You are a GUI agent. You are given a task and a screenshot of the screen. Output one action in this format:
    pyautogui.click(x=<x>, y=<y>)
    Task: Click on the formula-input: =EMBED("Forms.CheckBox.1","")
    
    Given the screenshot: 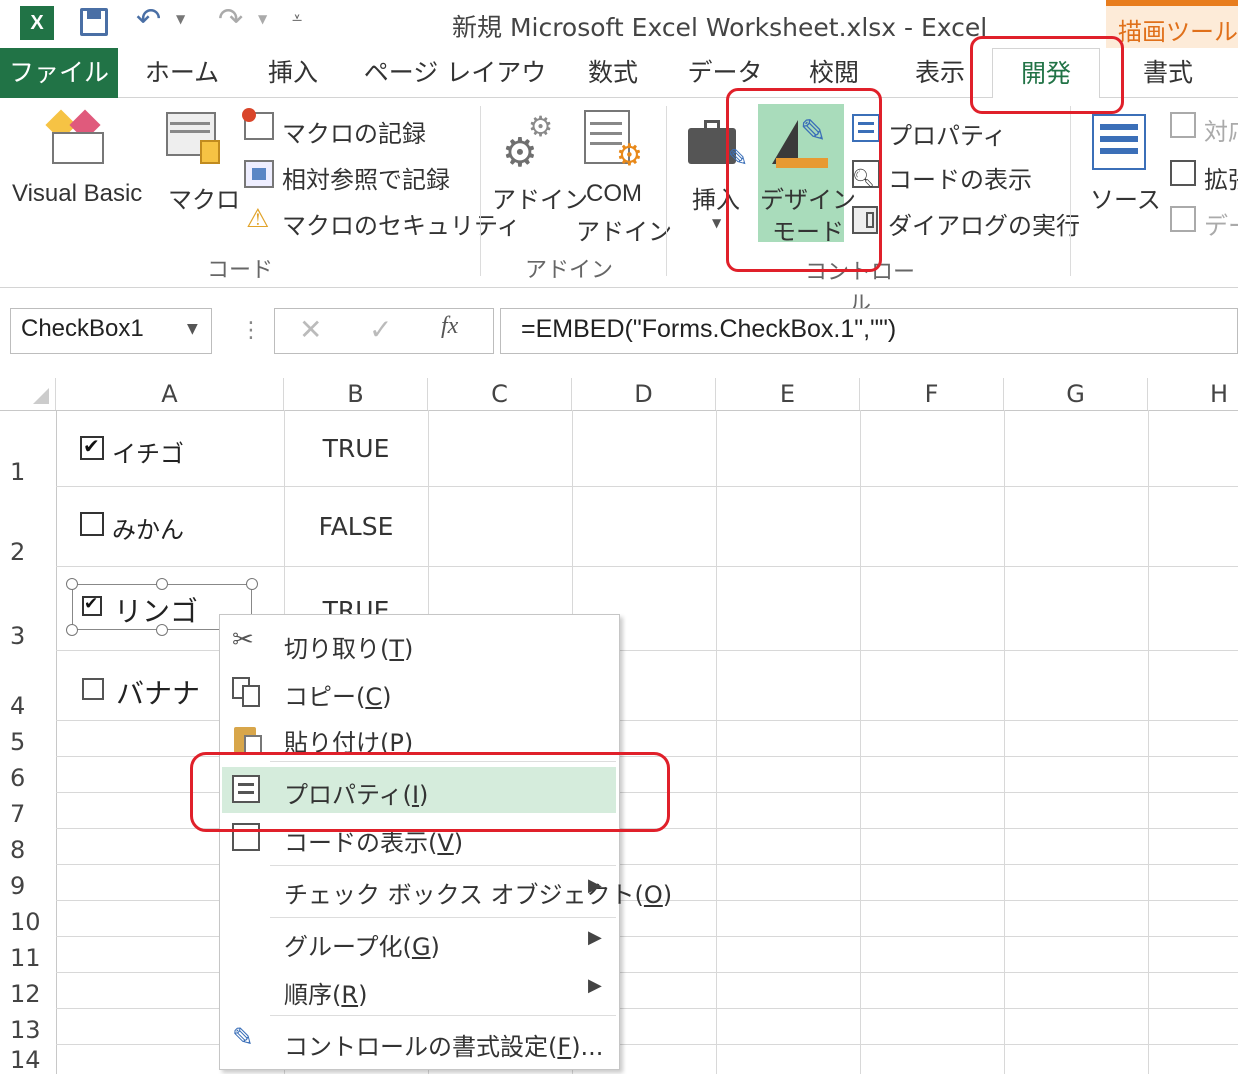 What is the action you would take?
    pyautogui.click(x=869, y=331)
    